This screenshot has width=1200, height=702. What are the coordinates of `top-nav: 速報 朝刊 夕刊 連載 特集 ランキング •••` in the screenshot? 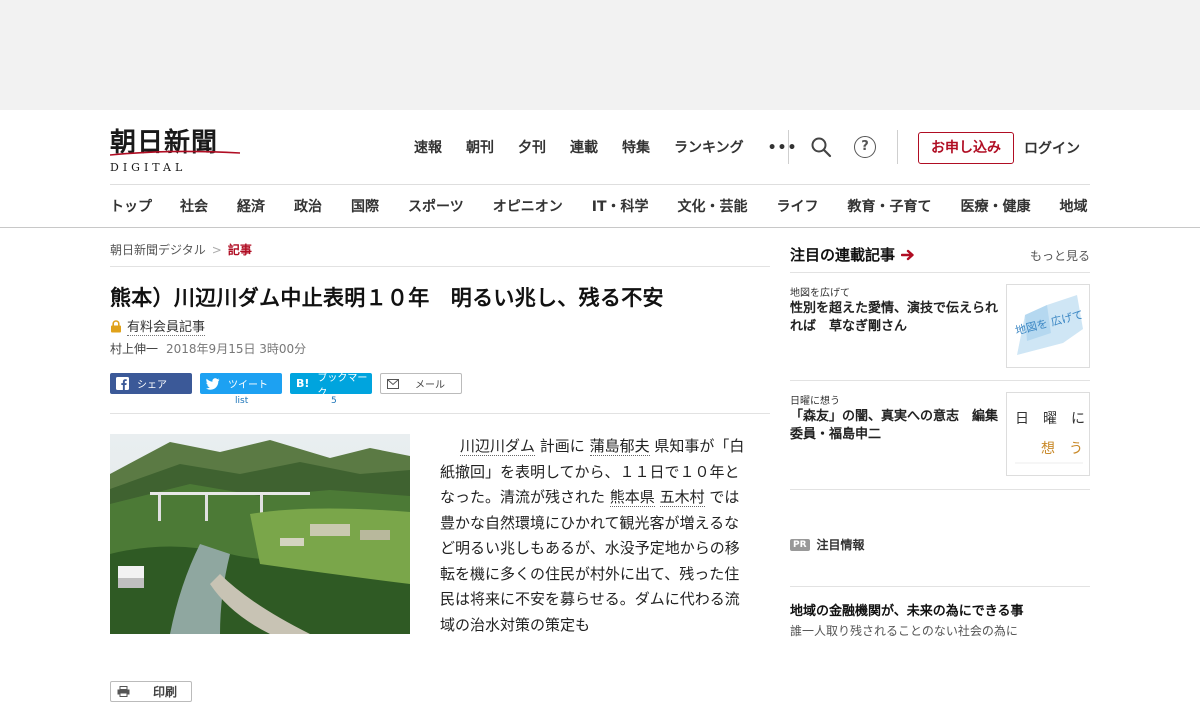 It's located at (617, 148).